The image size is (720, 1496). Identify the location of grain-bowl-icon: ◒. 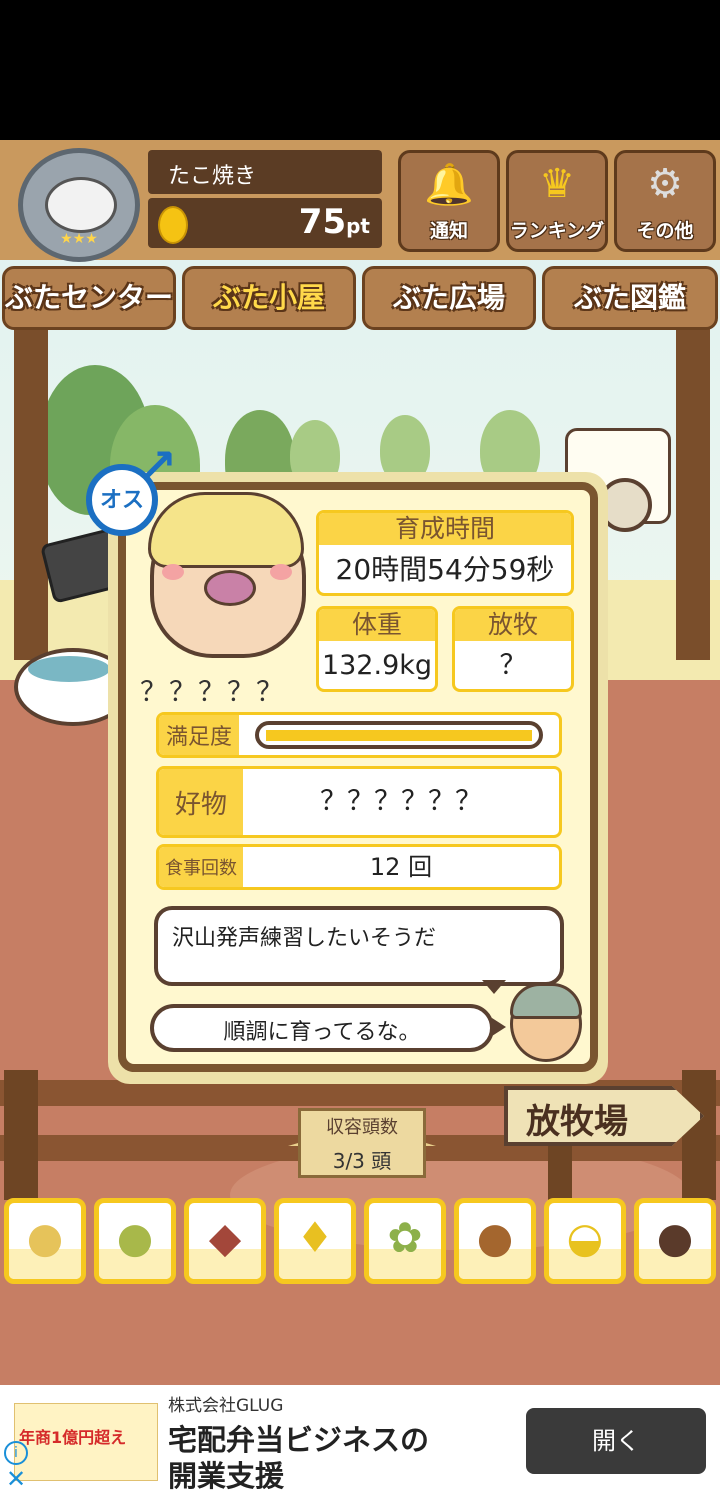
(585, 1237).